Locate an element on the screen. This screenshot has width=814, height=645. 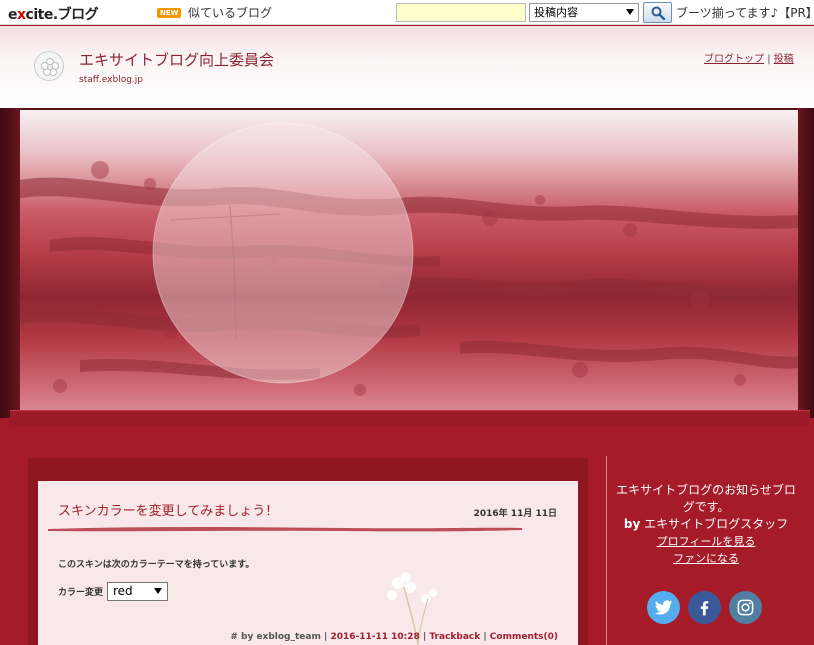
author-name: エキサイトブログスタッフ is located at coordinates (716, 524).